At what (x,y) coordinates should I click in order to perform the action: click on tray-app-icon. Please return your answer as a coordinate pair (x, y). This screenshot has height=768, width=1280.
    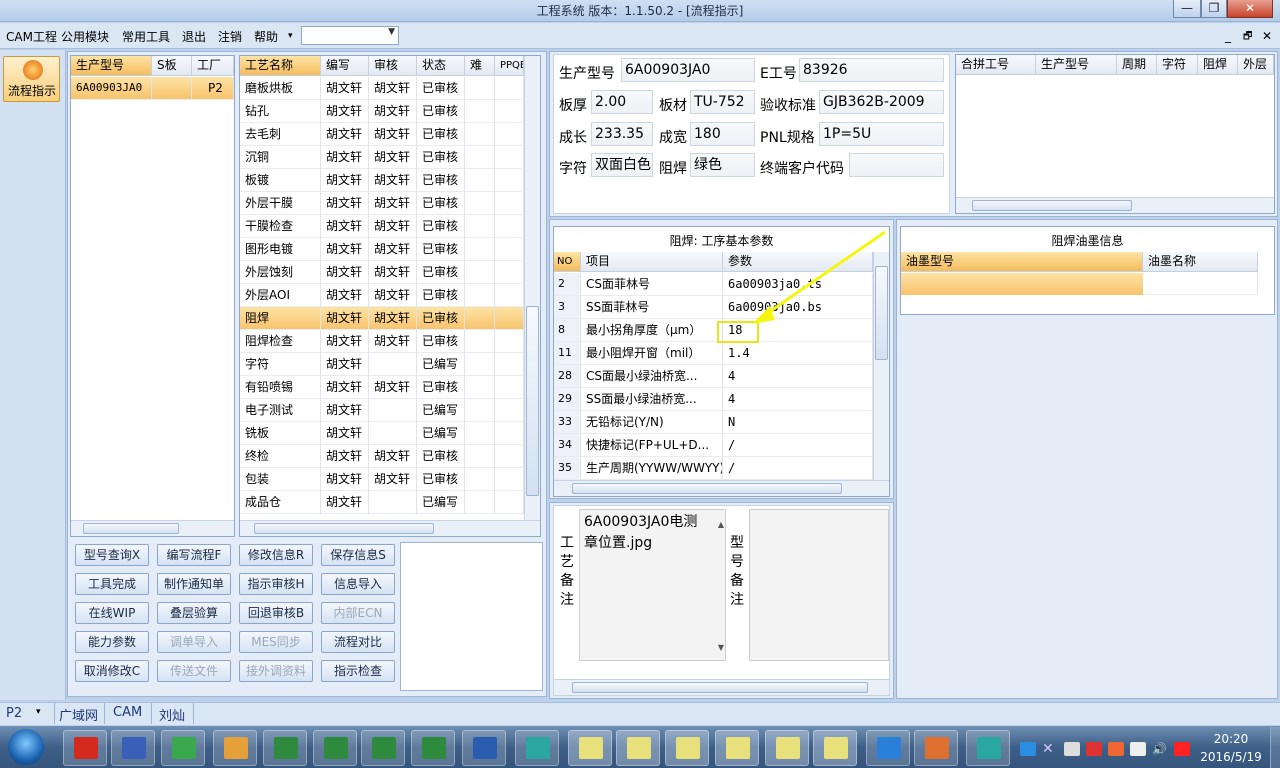
    Looking at the image, I should click on (1028, 749).